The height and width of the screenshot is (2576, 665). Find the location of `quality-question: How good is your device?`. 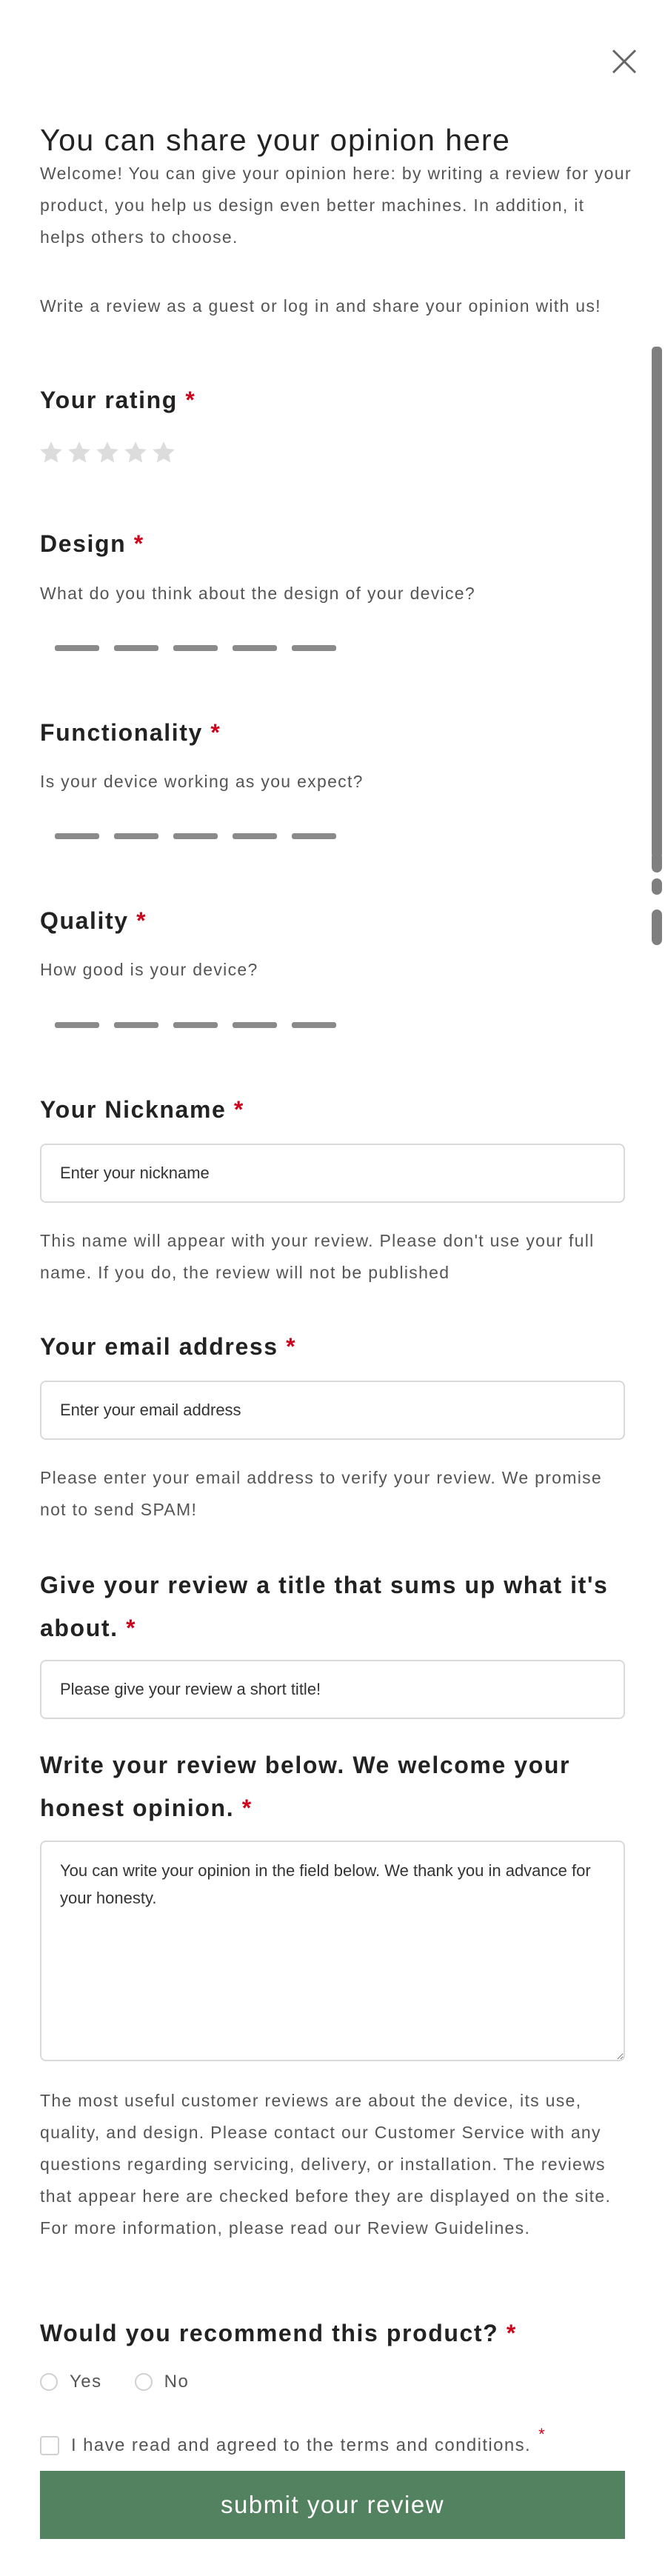

quality-question: How good is your device? is located at coordinates (149, 969).